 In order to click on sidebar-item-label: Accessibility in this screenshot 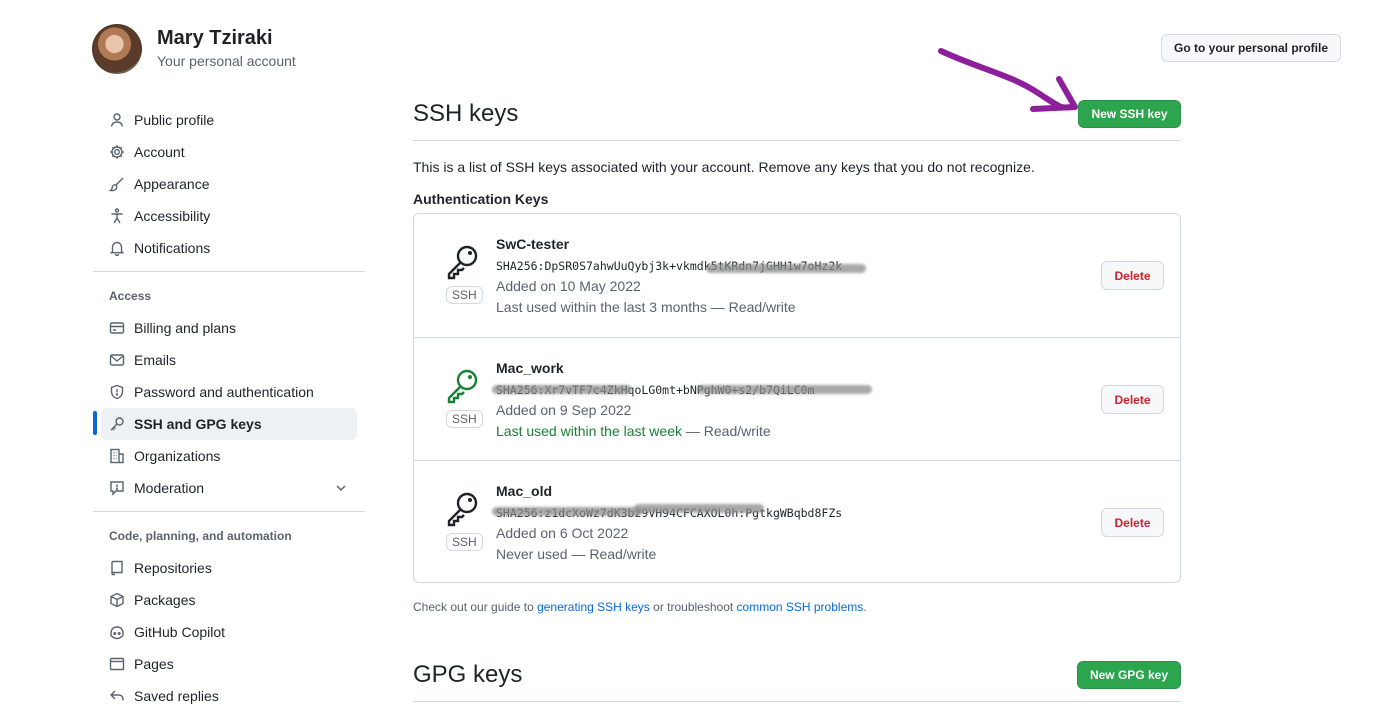, I will do `click(172, 216)`.